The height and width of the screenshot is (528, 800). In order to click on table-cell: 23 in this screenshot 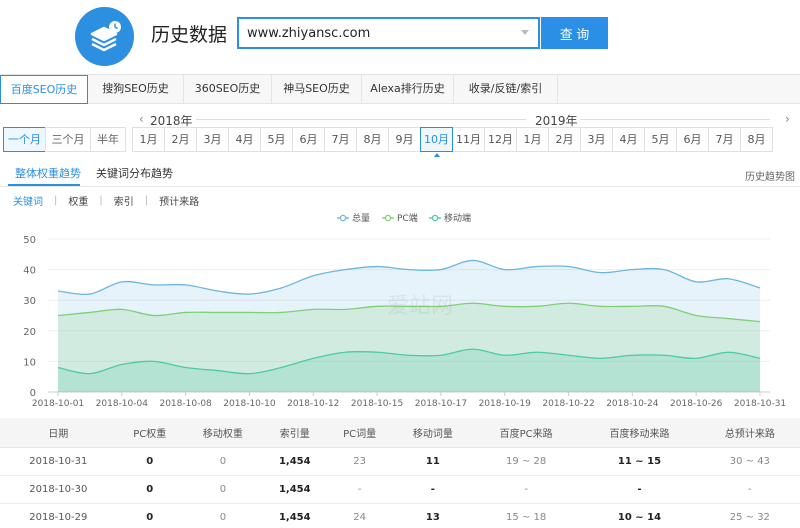, I will do `click(359, 461)`.